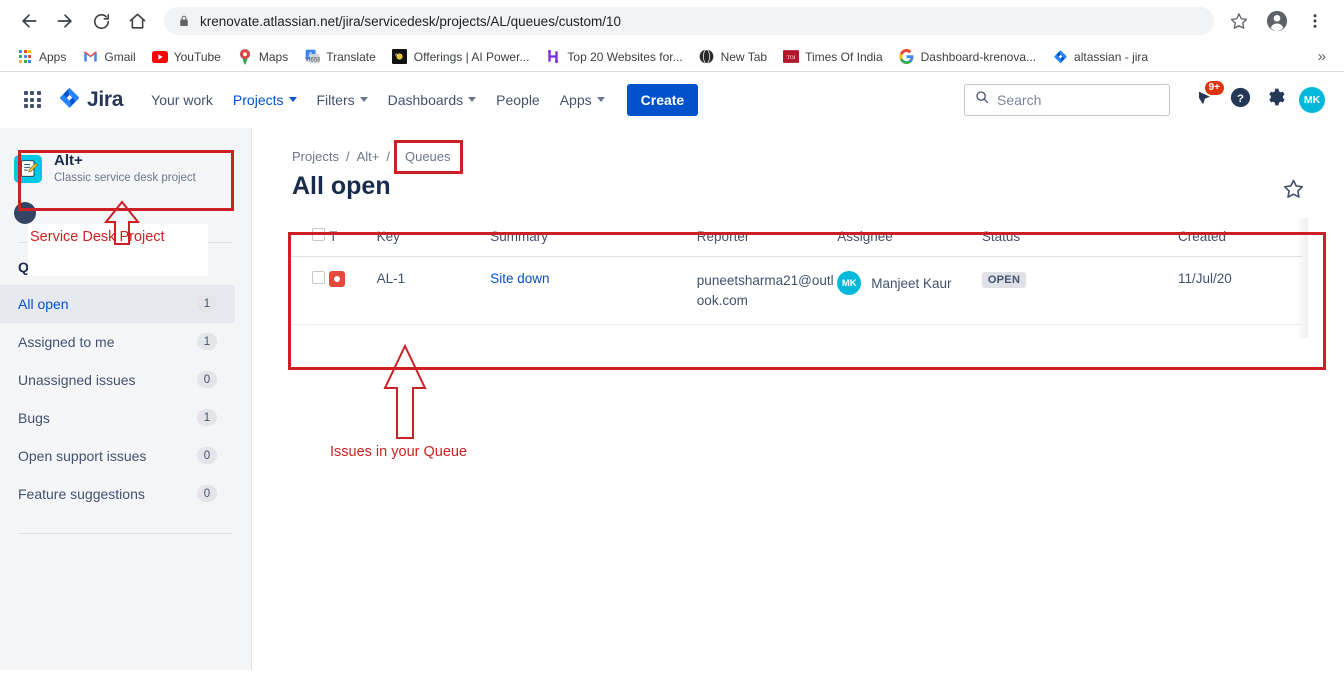 The width and height of the screenshot is (1344, 682). Describe the element at coordinates (137, 21) in the screenshot. I see `home-button` at that location.